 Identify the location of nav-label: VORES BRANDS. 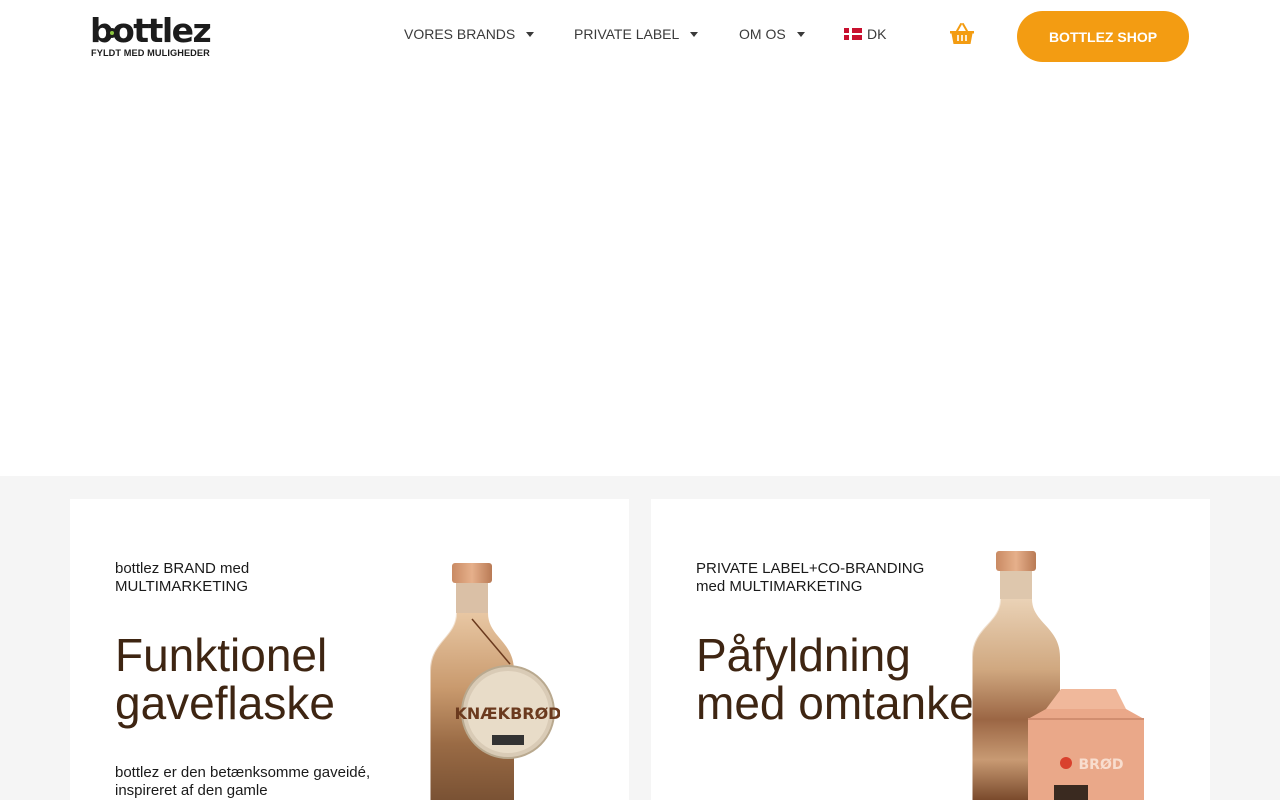
(460, 34).